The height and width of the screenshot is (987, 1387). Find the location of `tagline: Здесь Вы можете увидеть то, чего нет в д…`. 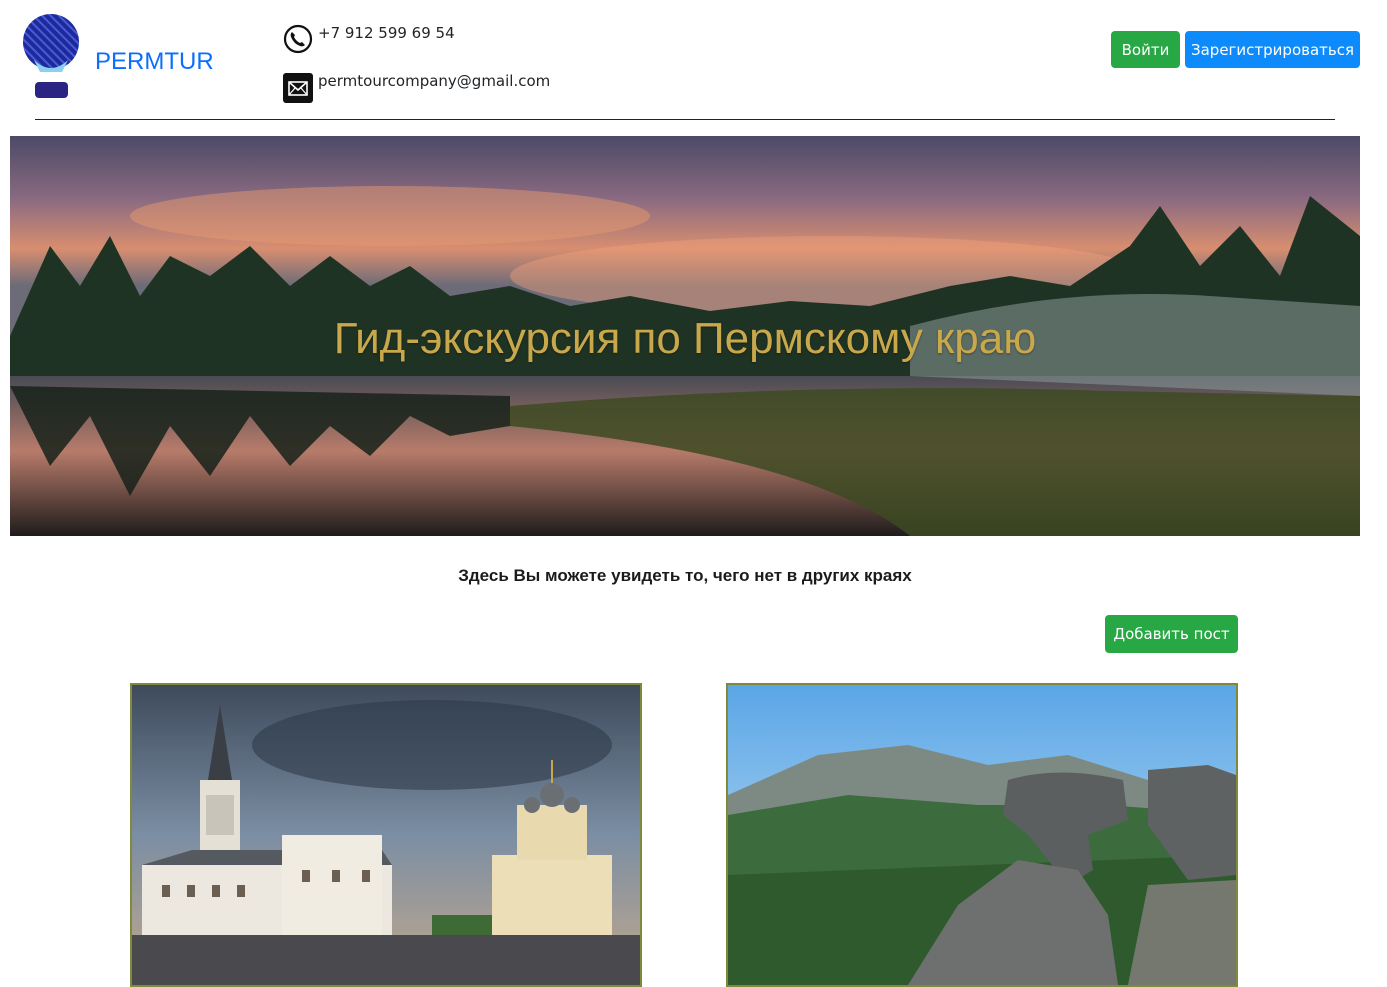

tagline: Здесь Вы можете увидеть то, чего нет в д… is located at coordinates (685, 575).